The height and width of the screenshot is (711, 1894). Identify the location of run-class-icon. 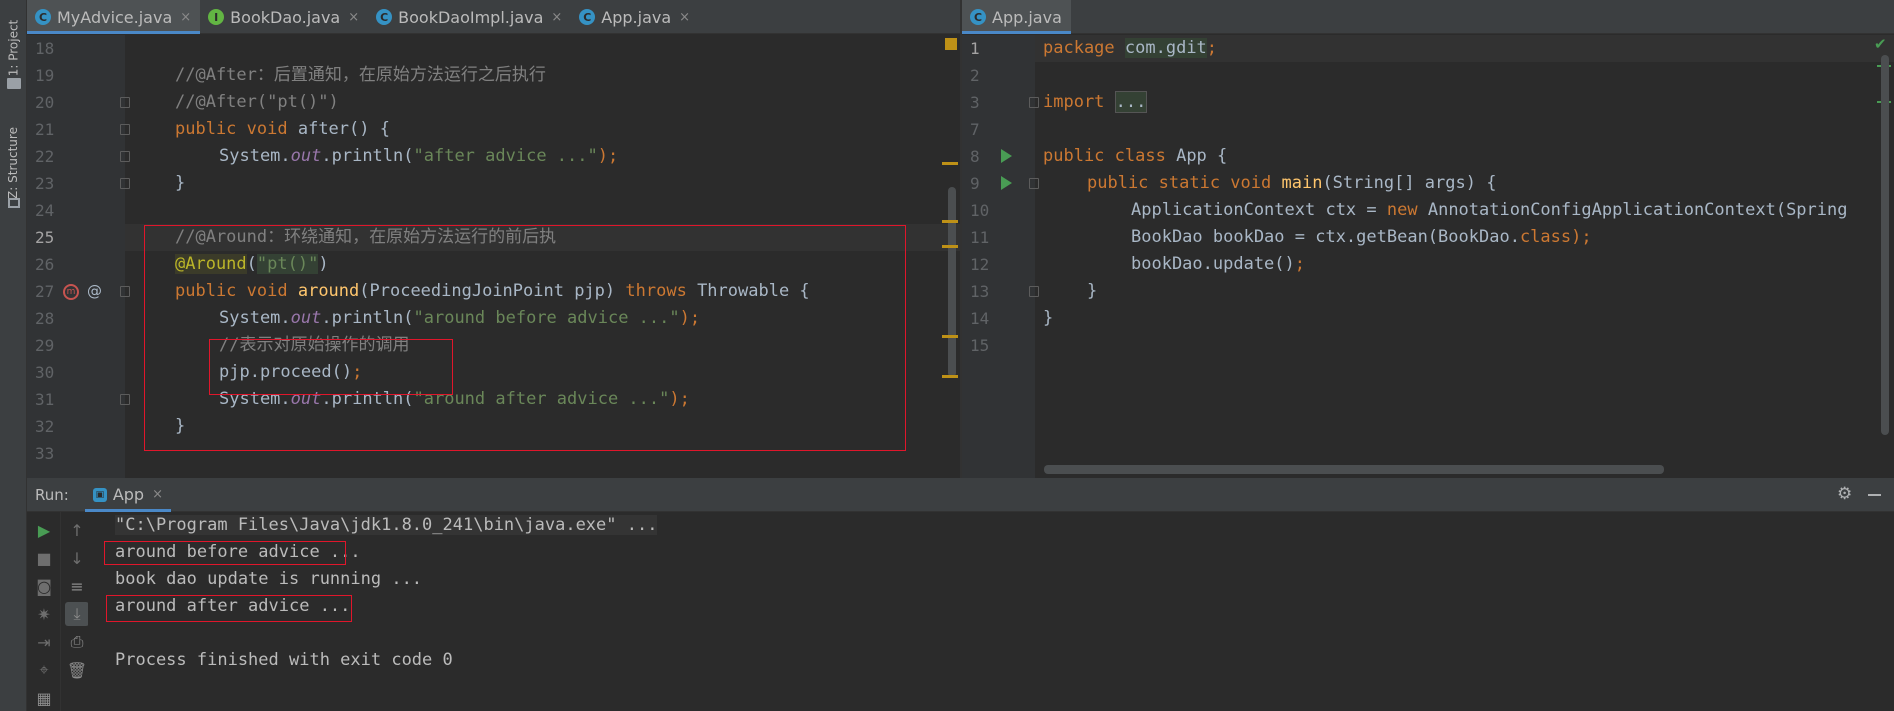
(1006, 156).